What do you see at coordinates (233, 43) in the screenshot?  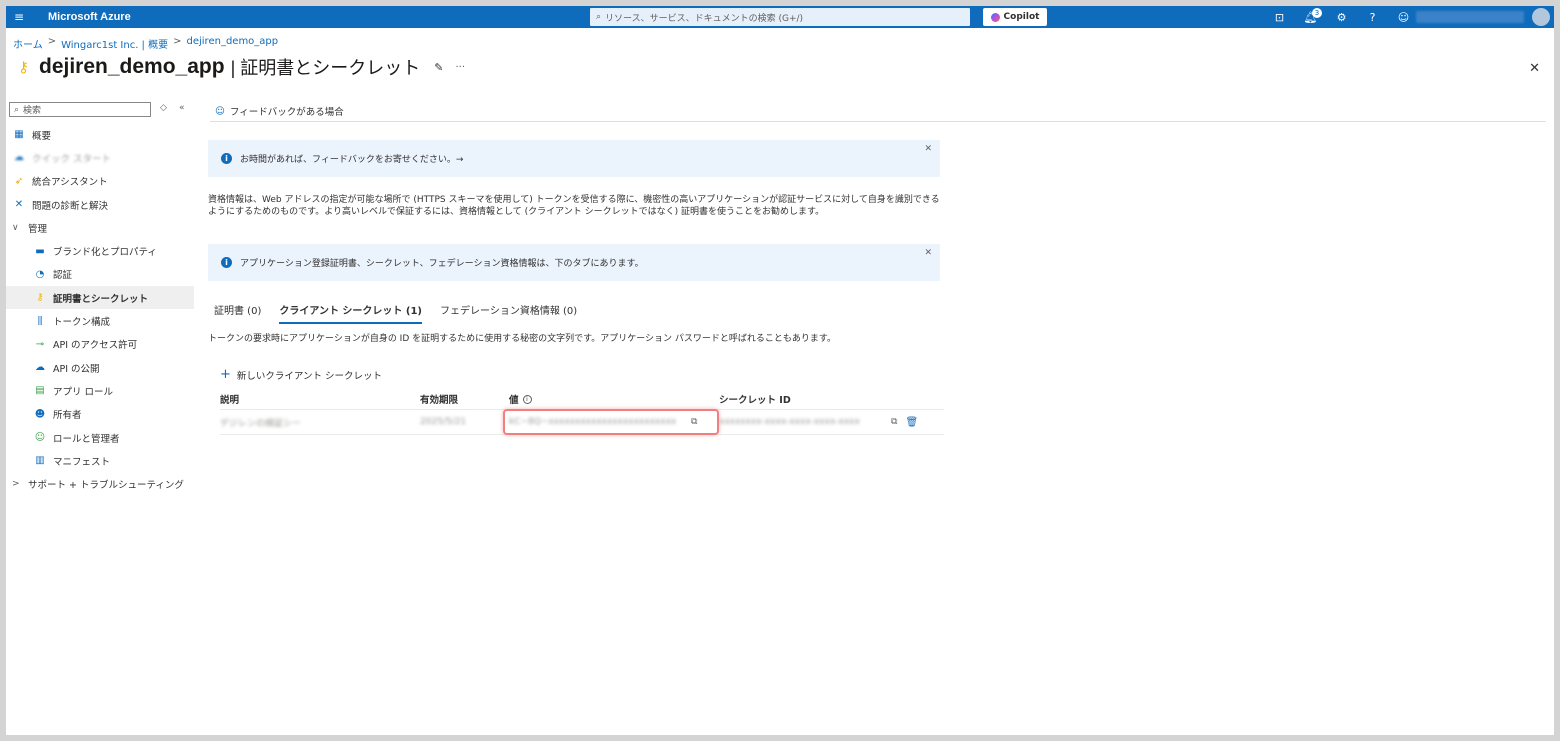 I see `breadcrumb-app: dejiren_demo_app` at bounding box center [233, 43].